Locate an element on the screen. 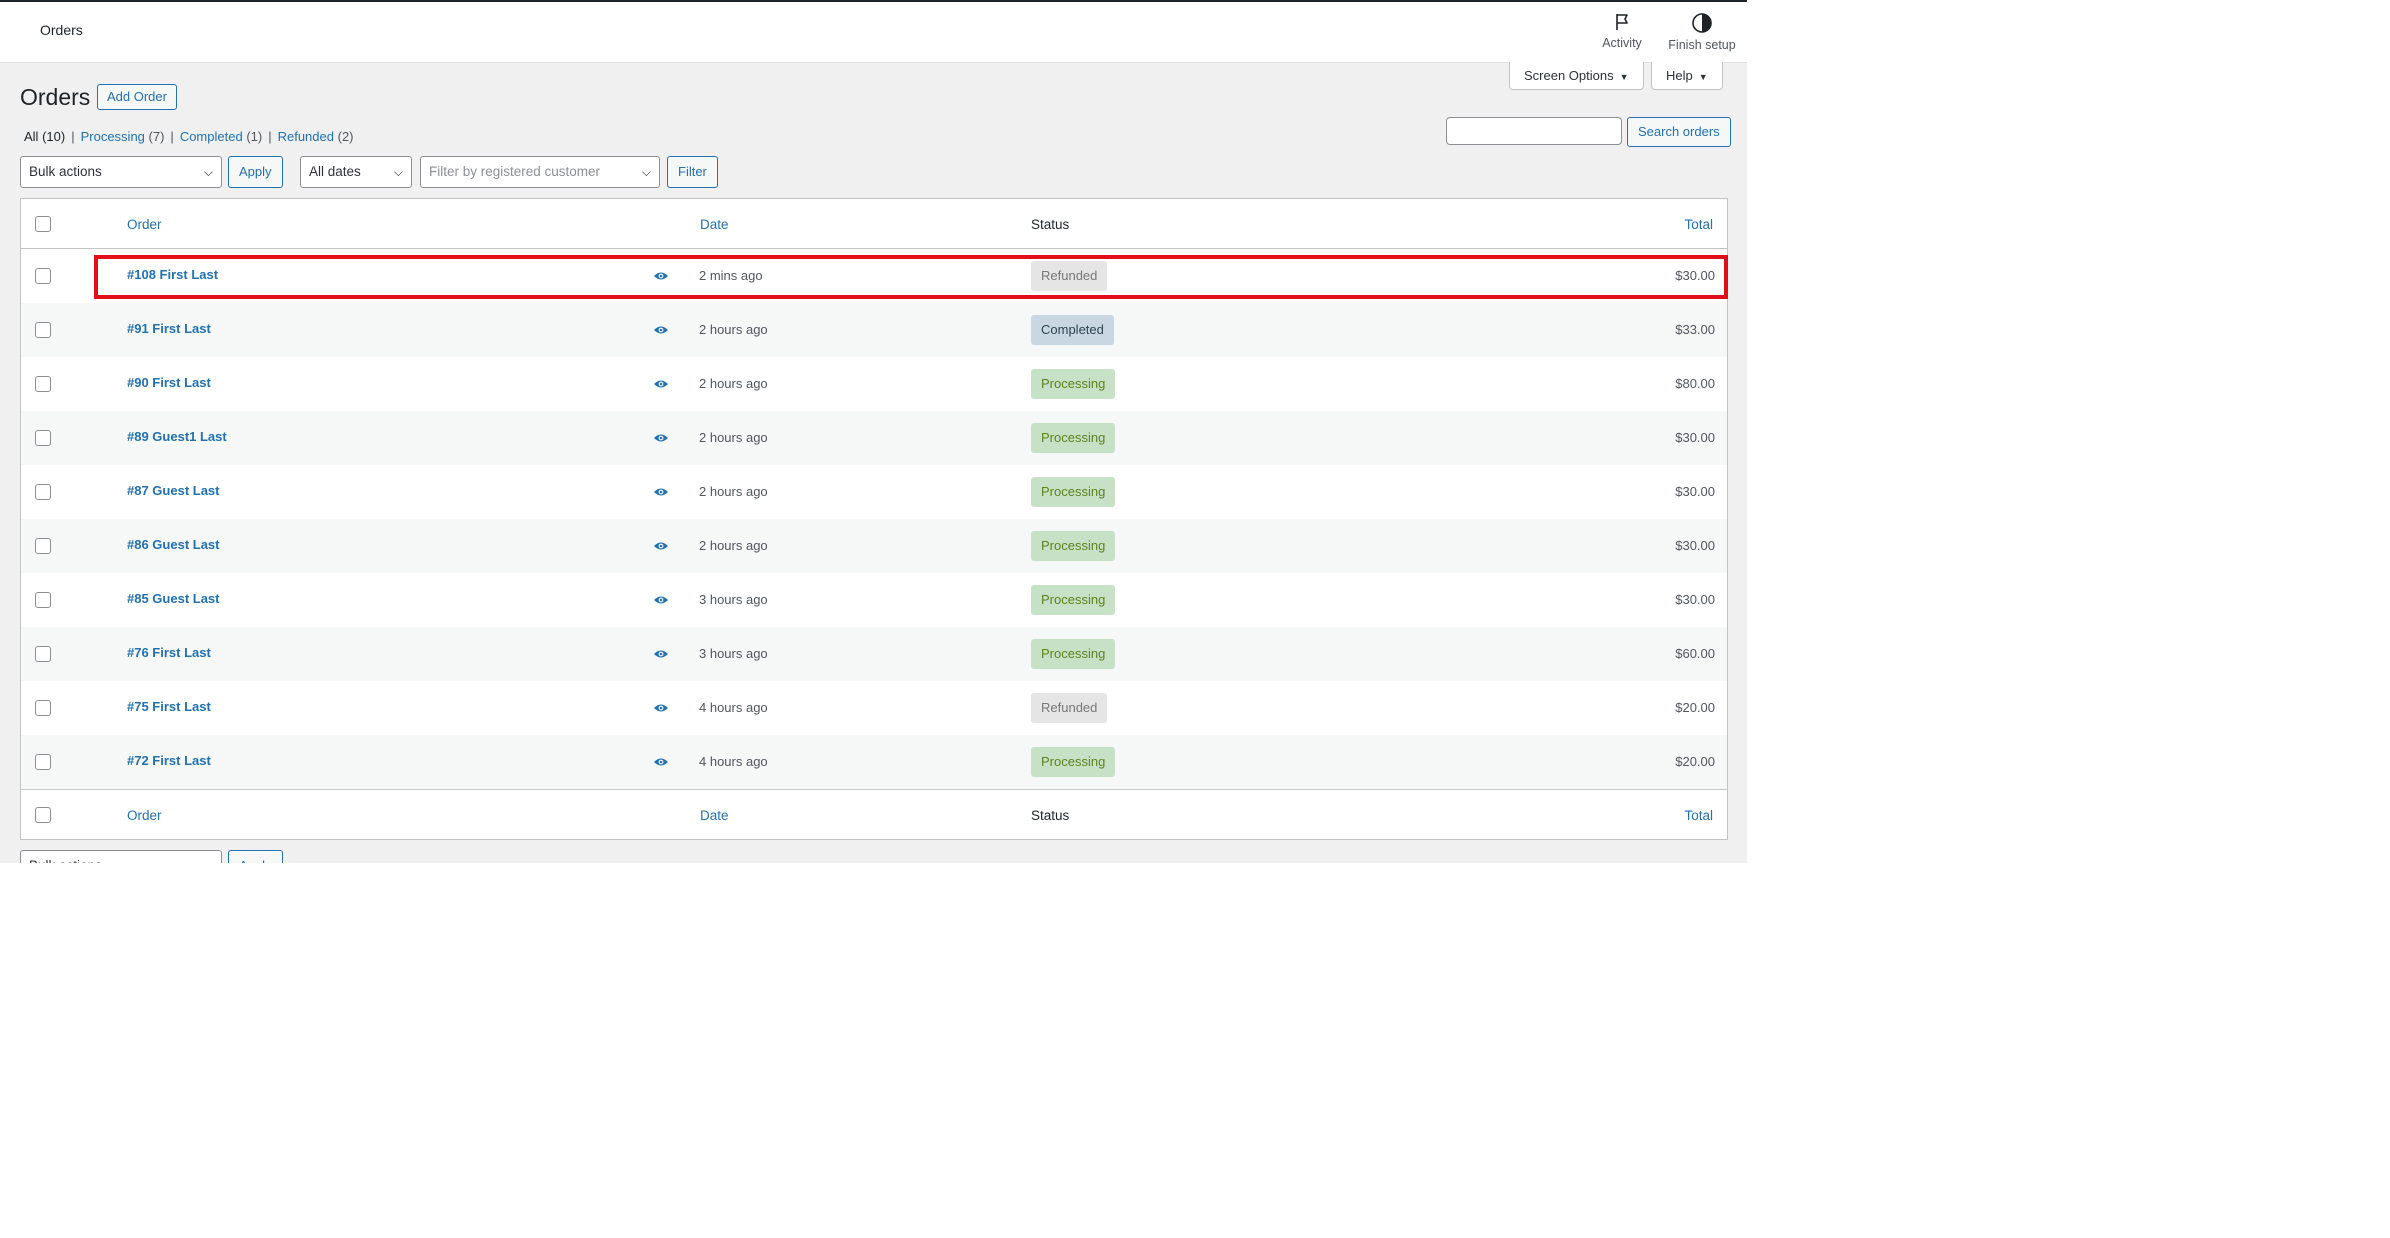 The image size is (2390, 1238). apply-button: Apply is located at coordinates (255, 172).